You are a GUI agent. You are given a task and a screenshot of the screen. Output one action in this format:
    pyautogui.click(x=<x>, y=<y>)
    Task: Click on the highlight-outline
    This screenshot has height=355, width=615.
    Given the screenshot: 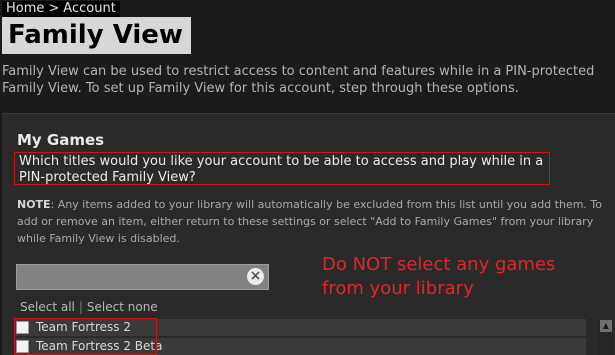 What is the action you would take?
    pyautogui.click(x=85, y=336)
    